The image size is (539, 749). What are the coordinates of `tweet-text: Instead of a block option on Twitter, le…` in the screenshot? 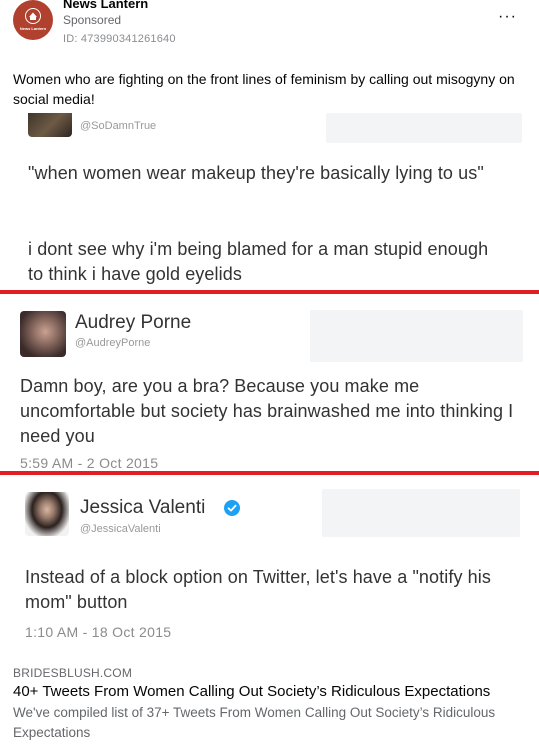 It's located at (258, 589).